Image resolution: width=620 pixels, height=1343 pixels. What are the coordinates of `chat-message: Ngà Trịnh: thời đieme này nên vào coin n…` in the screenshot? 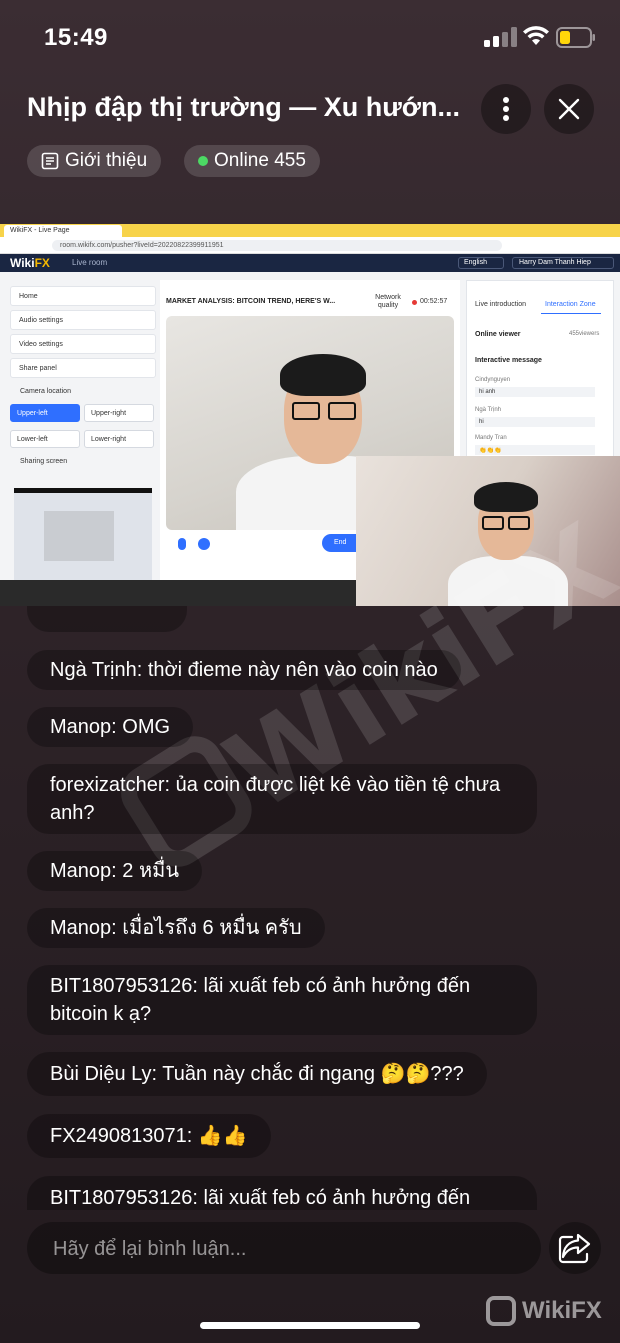 It's located at (244, 670).